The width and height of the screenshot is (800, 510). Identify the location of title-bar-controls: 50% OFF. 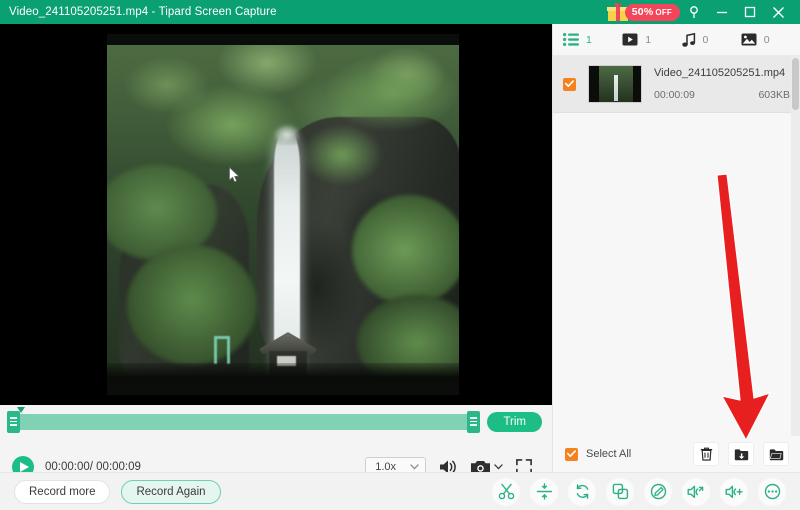
(703, 12).